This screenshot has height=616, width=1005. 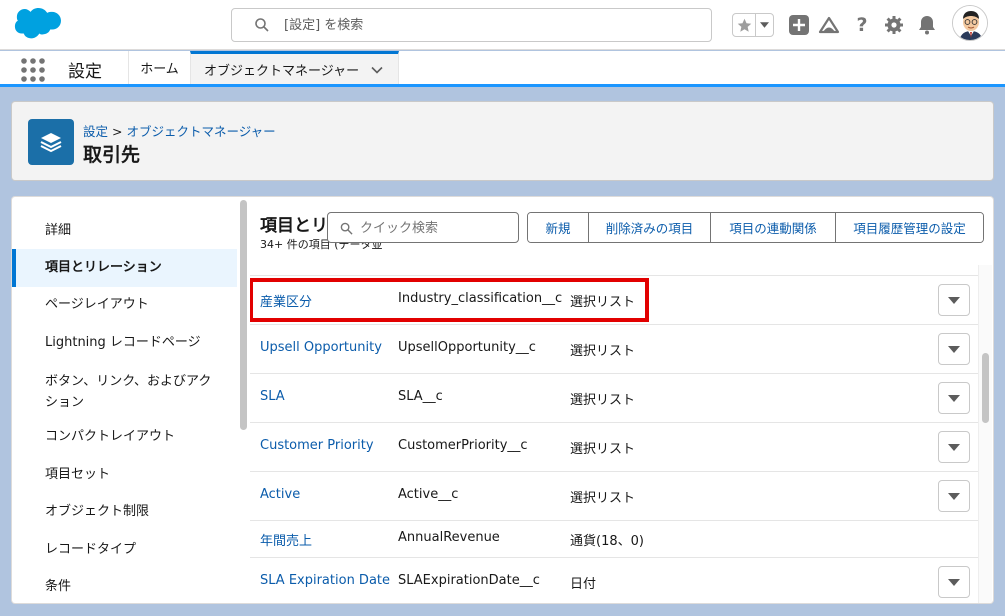 I want to click on quick-search, so click(x=423, y=227).